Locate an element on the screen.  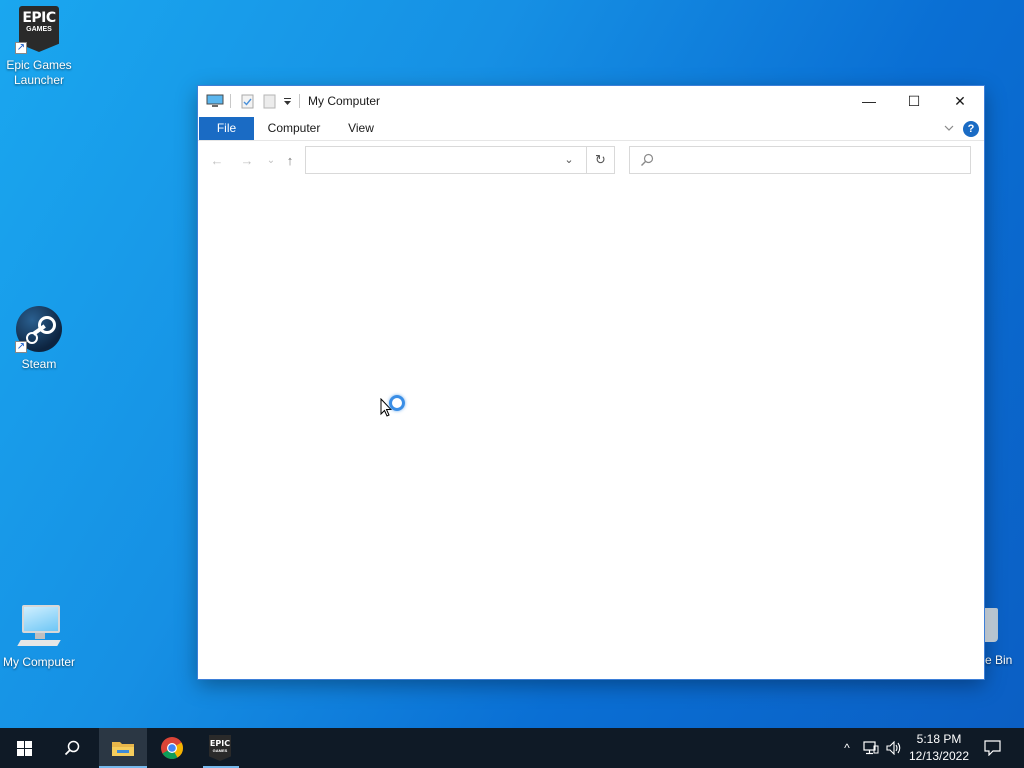
volume-icon is located at coordinates (894, 748).